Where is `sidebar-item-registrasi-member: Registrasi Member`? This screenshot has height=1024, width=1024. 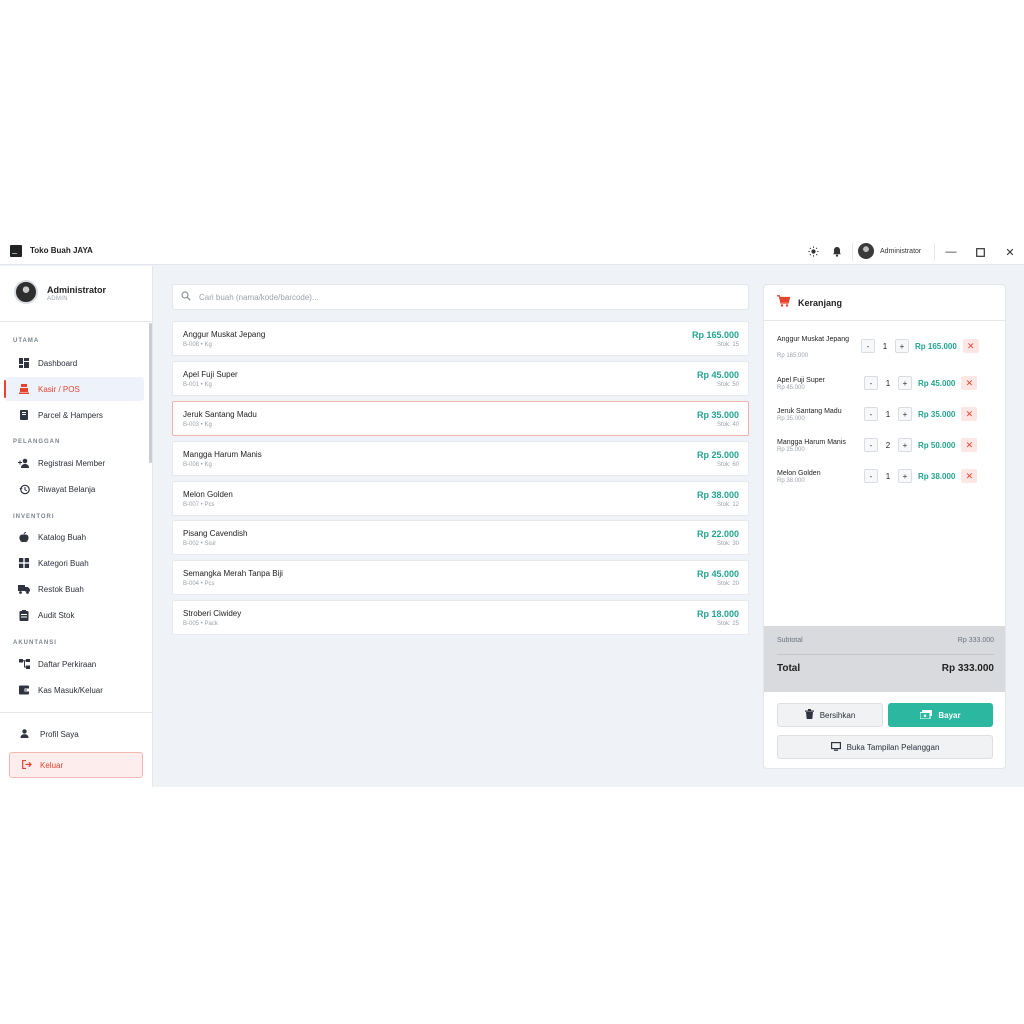 sidebar-item-registrasi-member: Registrasi Member is located at coordinates (74, 463).